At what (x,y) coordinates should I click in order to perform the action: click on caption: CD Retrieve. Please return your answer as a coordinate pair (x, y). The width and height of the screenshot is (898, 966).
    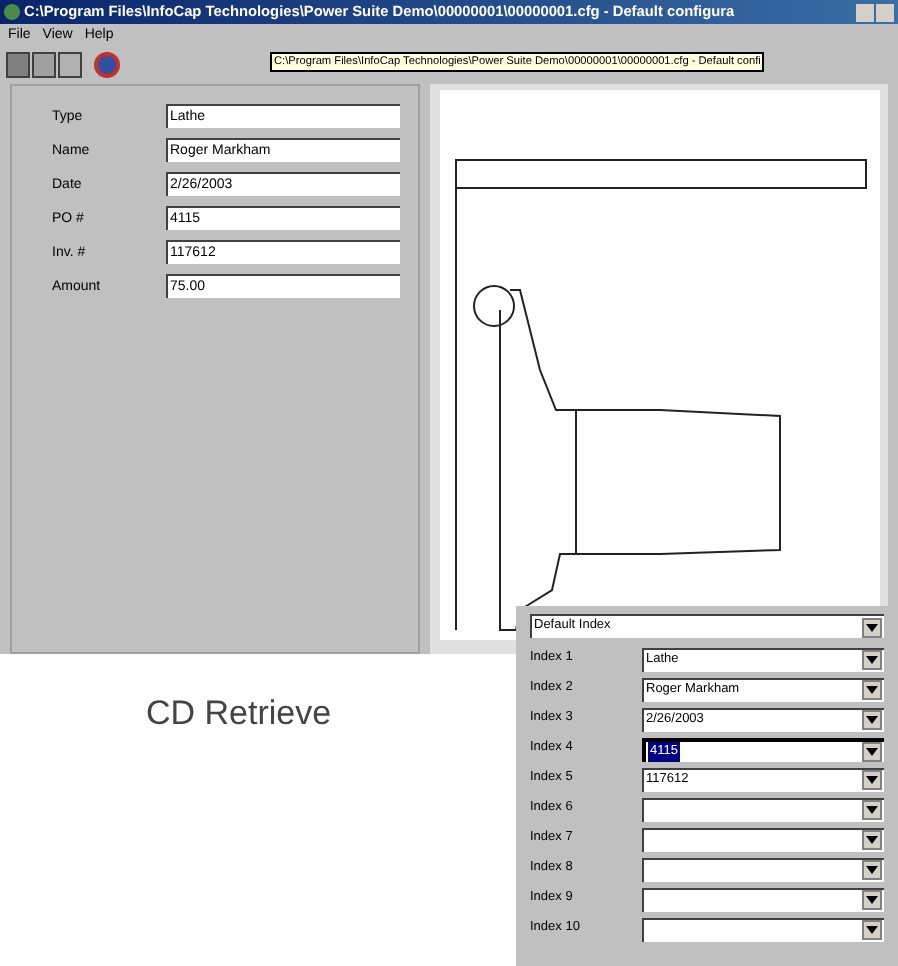
    Looking at the image, I should click on (239, 714).